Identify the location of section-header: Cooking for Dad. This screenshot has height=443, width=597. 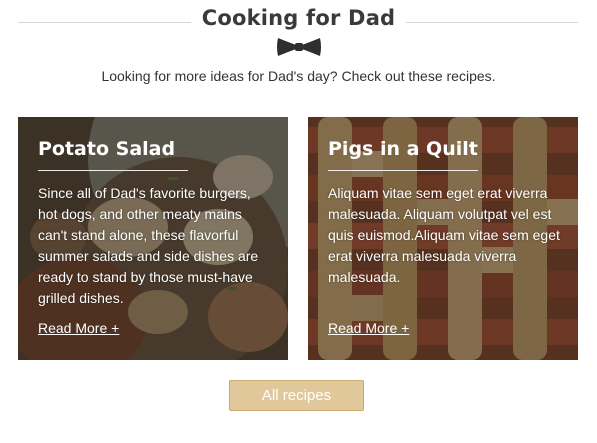
(298, 30).